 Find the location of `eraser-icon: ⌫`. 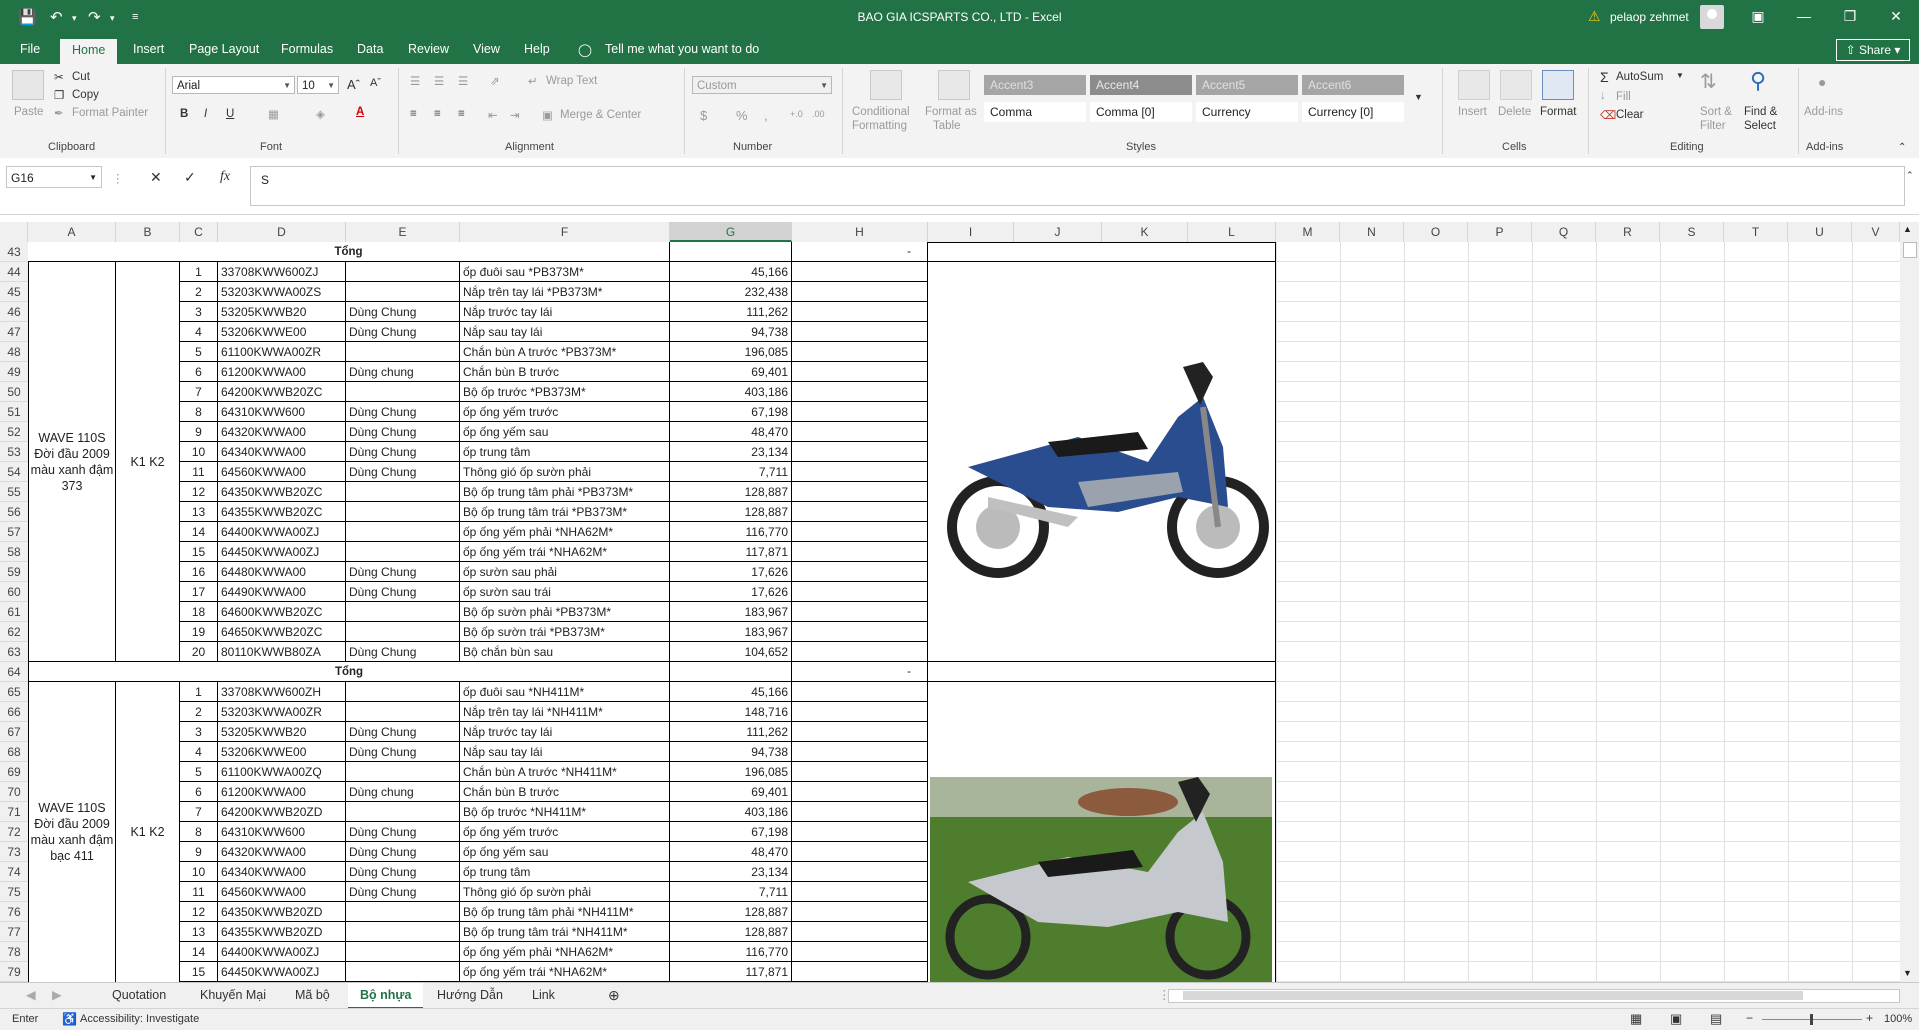

eraser-icon: ⌫ is located at coordinates (1608, 115).